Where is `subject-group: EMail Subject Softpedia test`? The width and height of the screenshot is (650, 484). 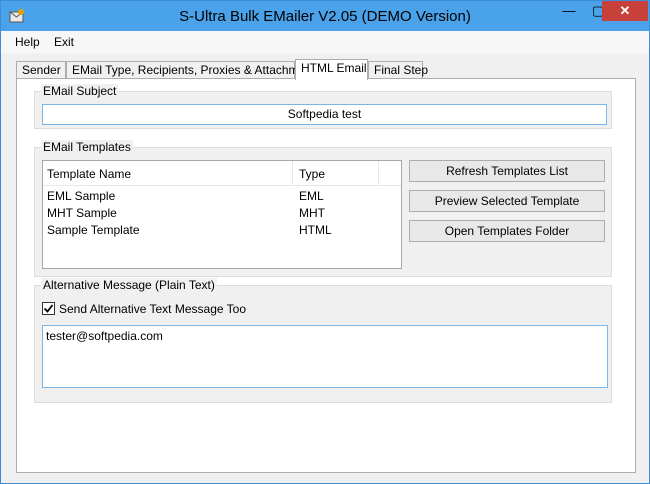 subject-group: EMail Subject Softpedia test is located at coordinates (323, 106).